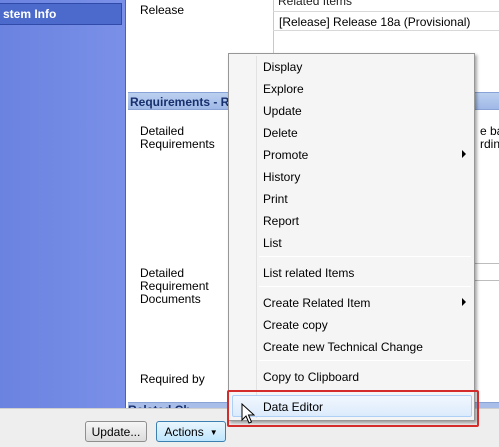 The width and height of the screenshot is (499, 447). Describe the element at coordinates (351, 155) in the screenshot. I see `menu-item-promote: Promote` at that location.